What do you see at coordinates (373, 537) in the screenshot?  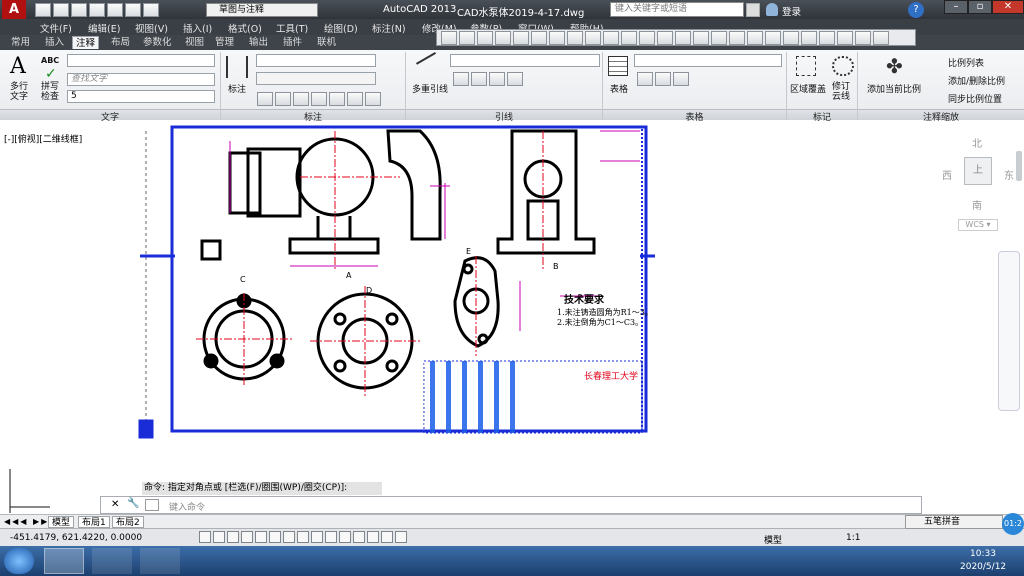 I see `qp-icon` at bounding box center [373, 537].